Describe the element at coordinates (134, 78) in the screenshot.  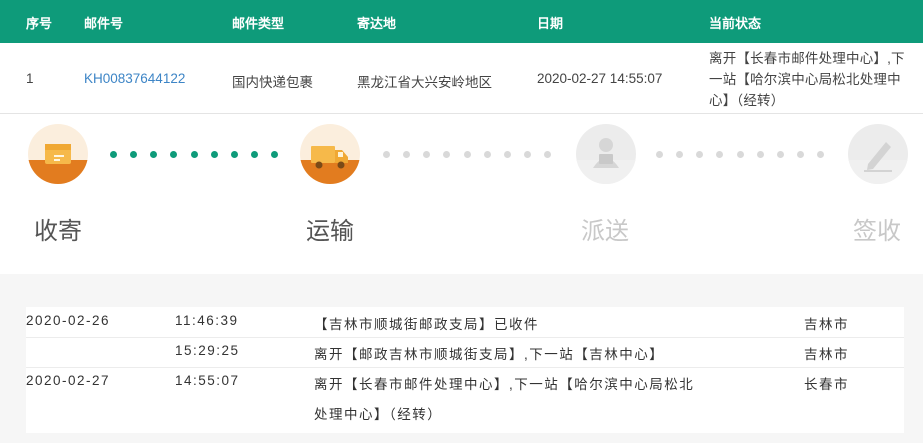
I see `mail-number-link: KH00837644122` at that location.